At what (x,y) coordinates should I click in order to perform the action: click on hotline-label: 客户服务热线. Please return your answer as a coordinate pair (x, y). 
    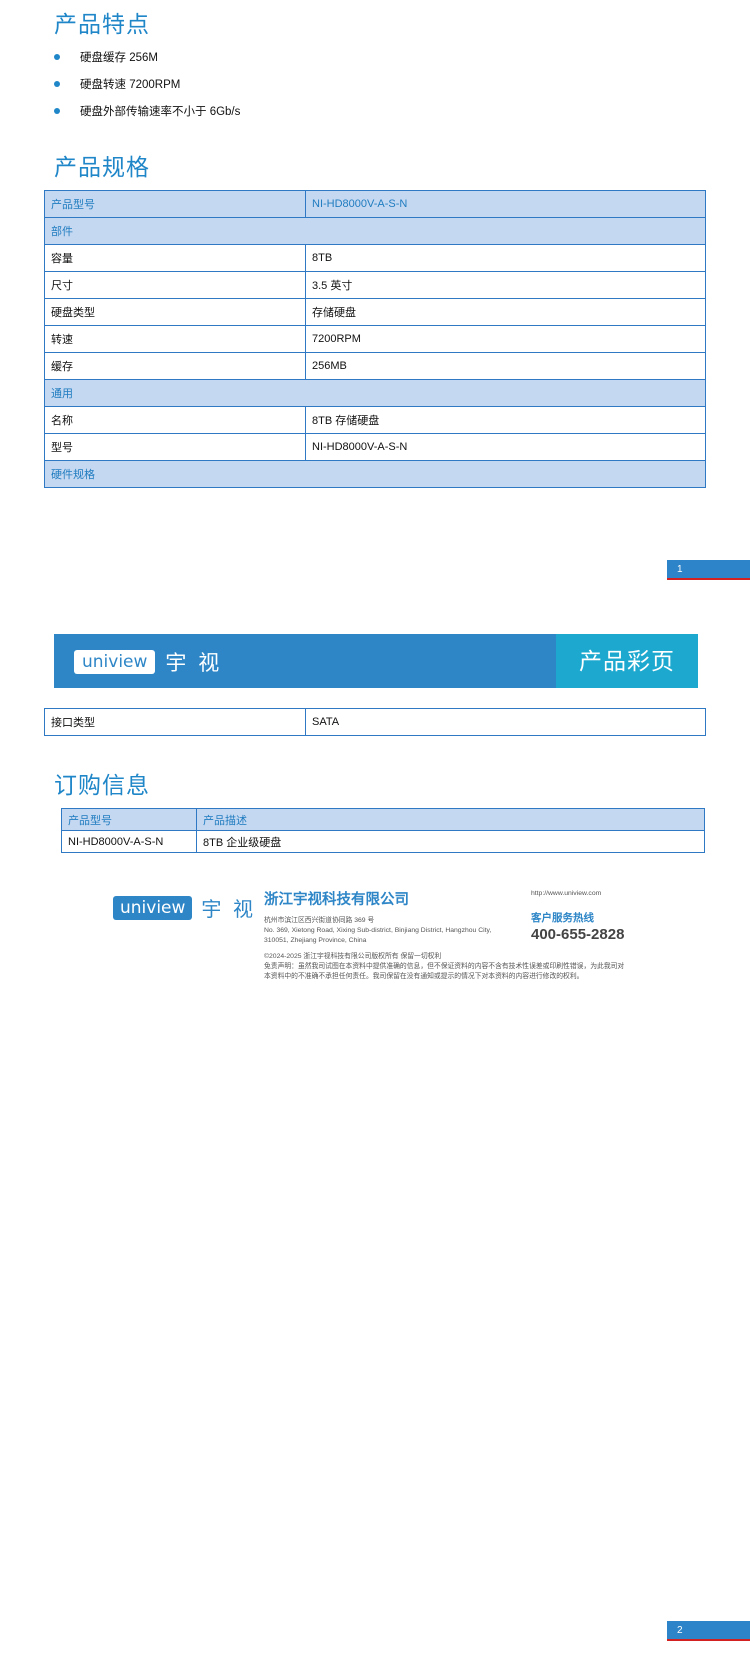
    Looking at the image, I should click on (562, 918).